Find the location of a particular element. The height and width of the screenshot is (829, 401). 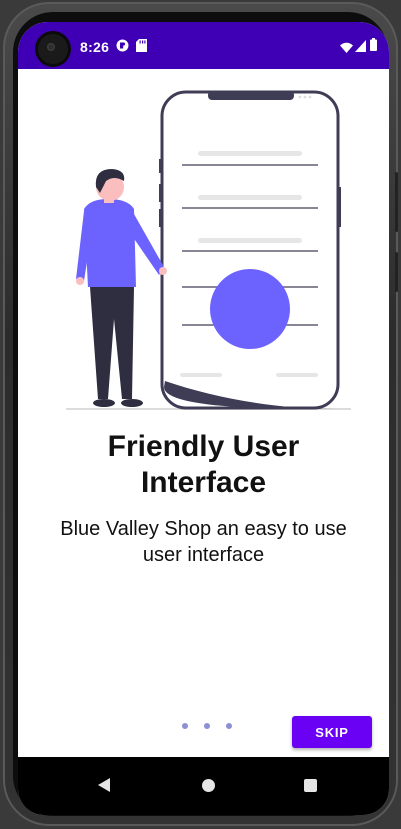

camera-privacy-icon is located at coordinates (122, 48).